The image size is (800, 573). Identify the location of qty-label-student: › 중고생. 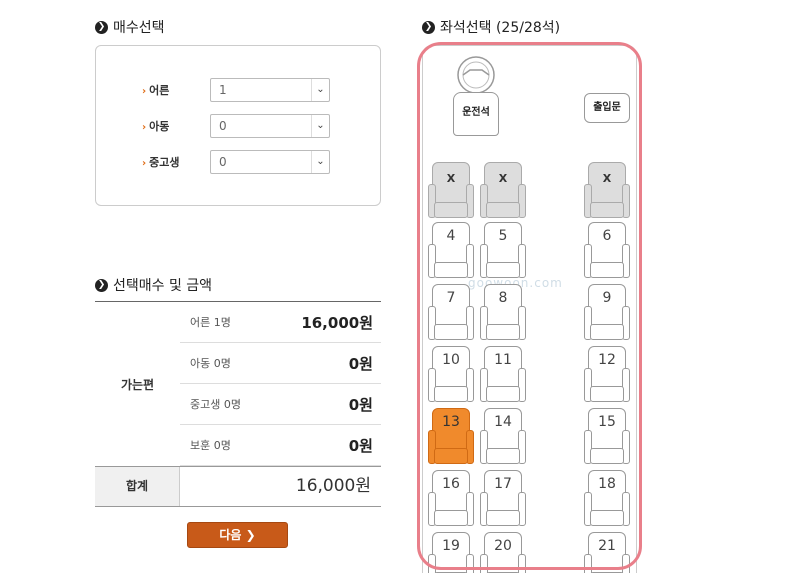
(161, 162).